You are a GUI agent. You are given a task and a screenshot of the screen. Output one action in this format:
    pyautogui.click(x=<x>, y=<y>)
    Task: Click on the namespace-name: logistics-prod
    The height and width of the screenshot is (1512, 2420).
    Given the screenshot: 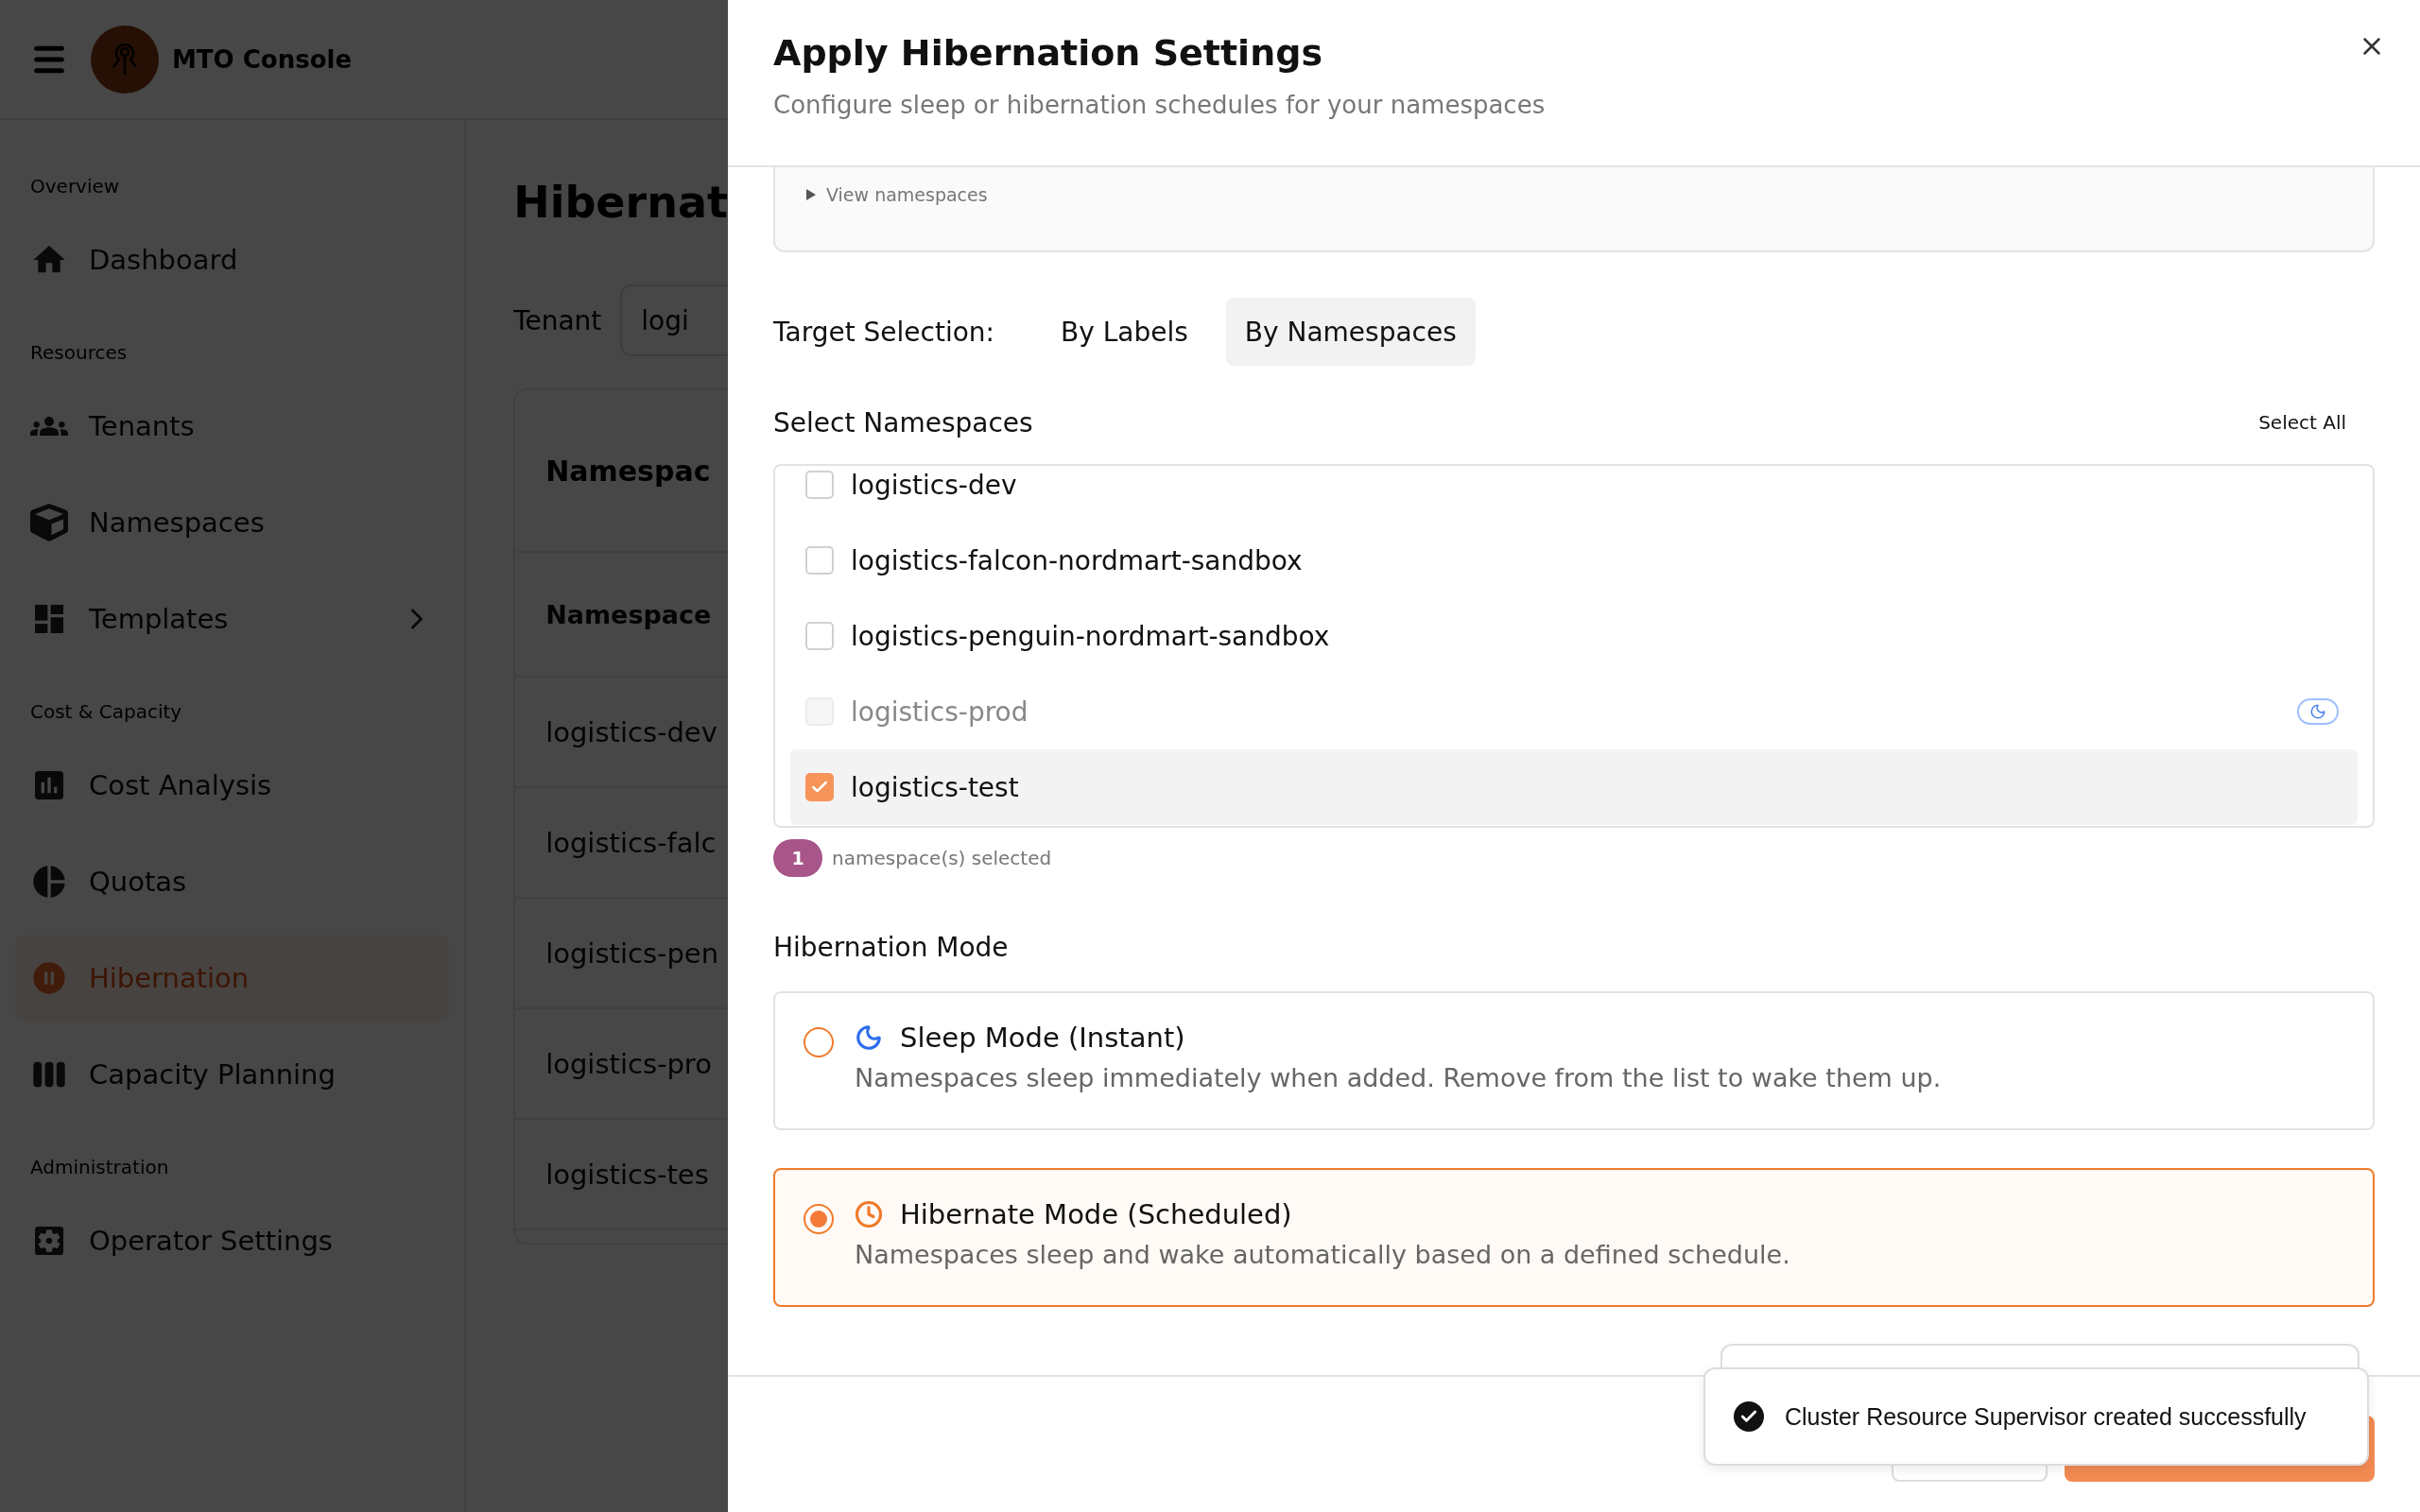 What is the action you would take?
    pyautogui.click(x=940, y=712)
    